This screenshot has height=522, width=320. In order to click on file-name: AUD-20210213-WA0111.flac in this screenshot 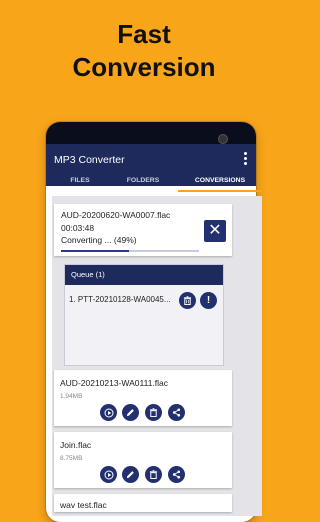, I will do `click(114, 383)`.